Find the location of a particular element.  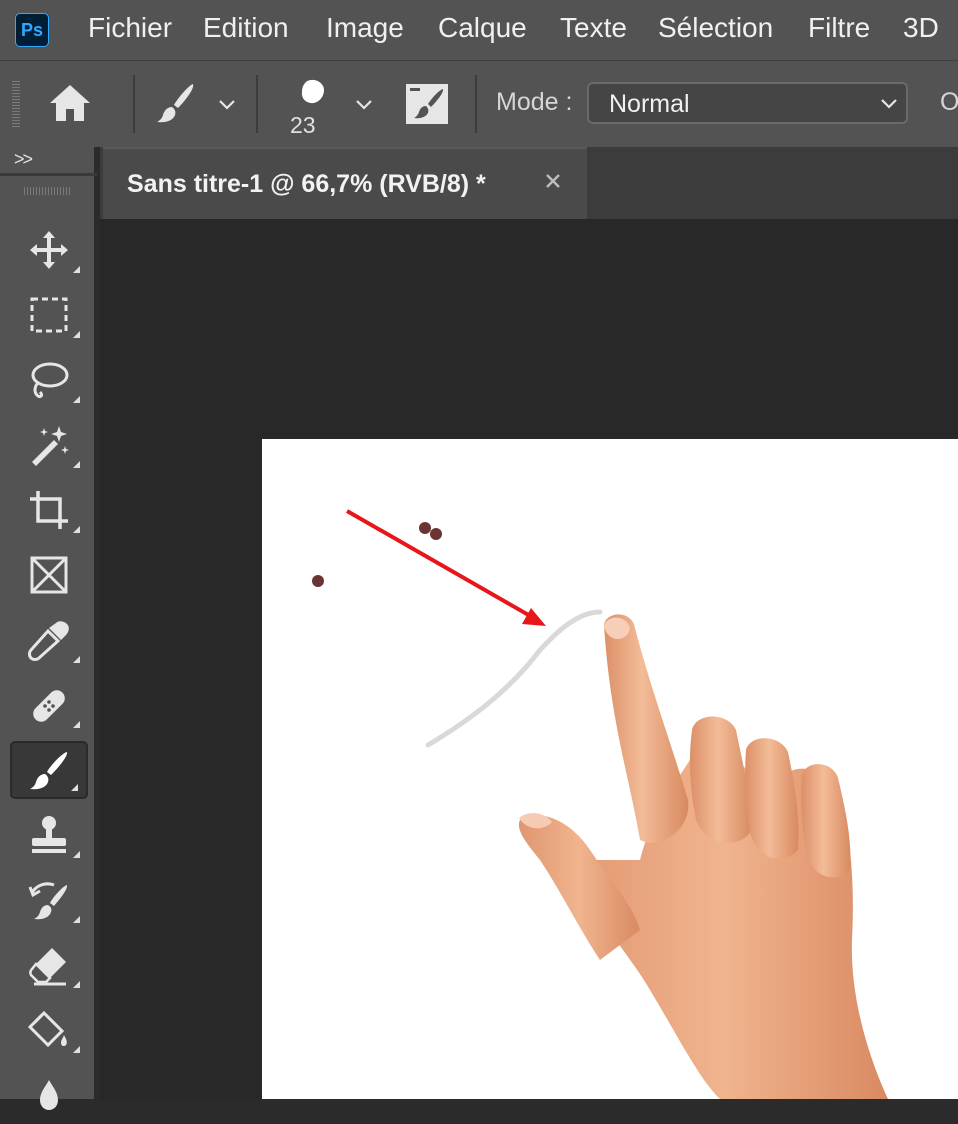

brush-size-value: 23 is located at coordinates (303, 125).